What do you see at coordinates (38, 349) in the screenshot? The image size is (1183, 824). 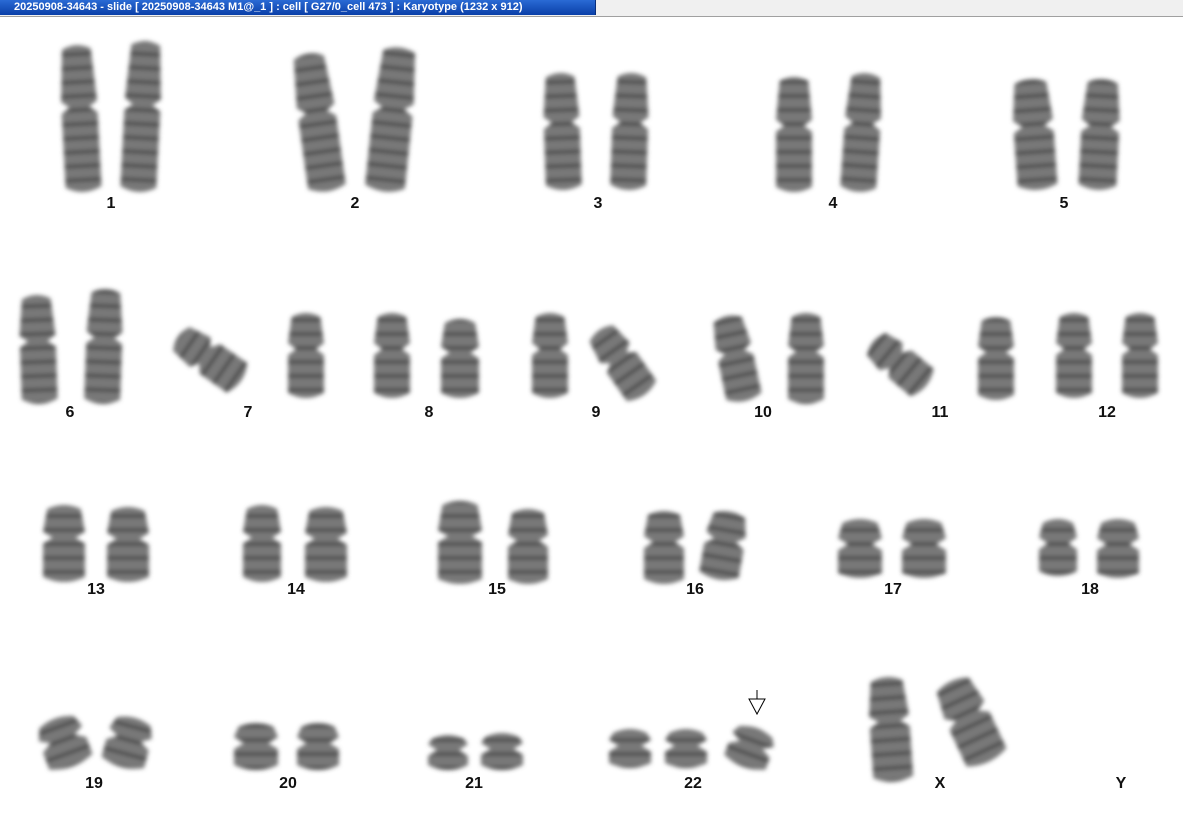 I see `chromosome-6-a` at bounding box center [38, 349].